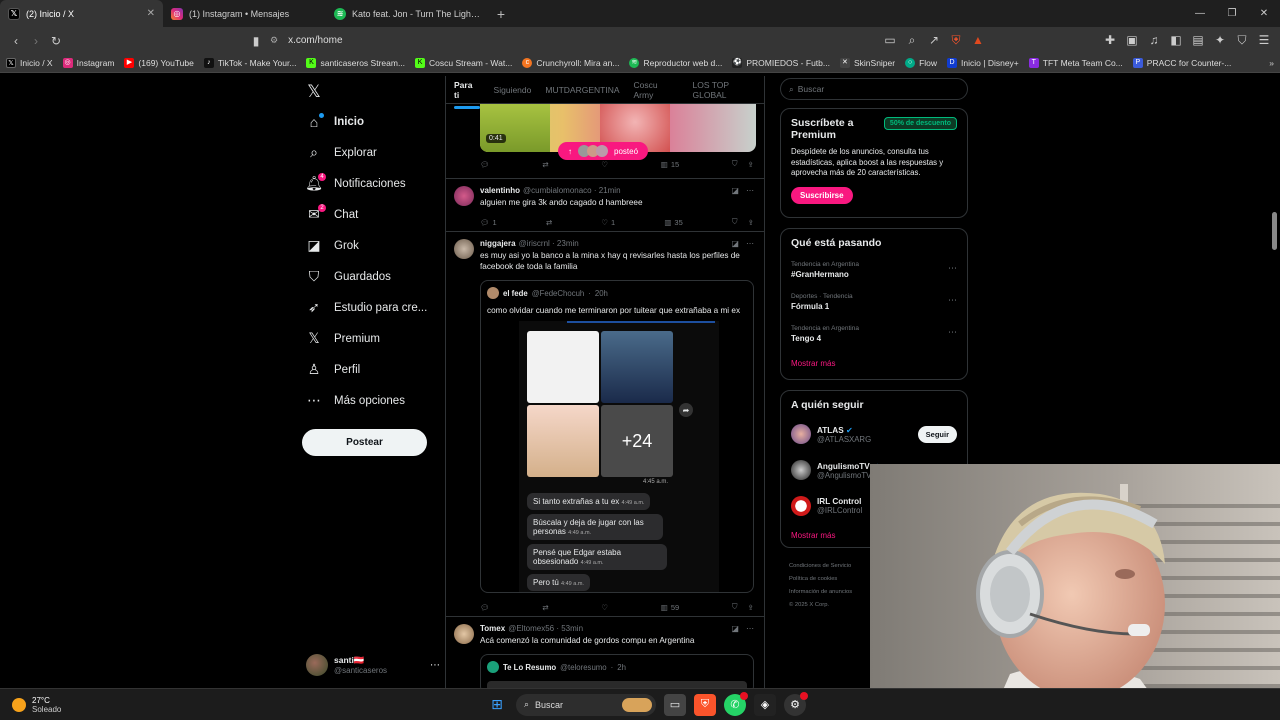  I want to click on views-icon: ▥ 35, so click(673, 222).